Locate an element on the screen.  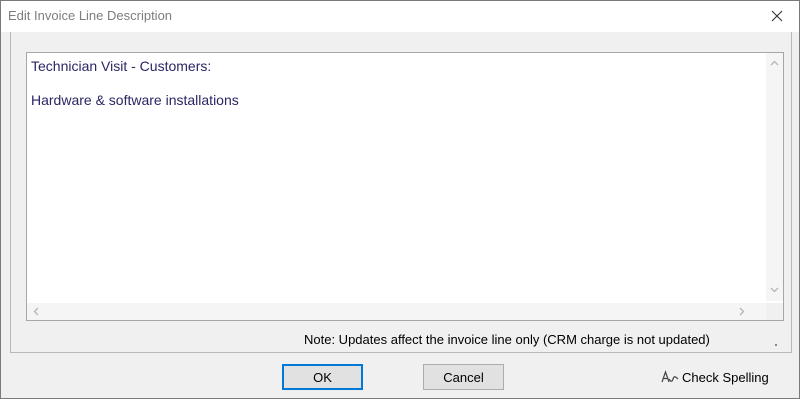
vertical-scrollbar is located at coordinates (774, 177).